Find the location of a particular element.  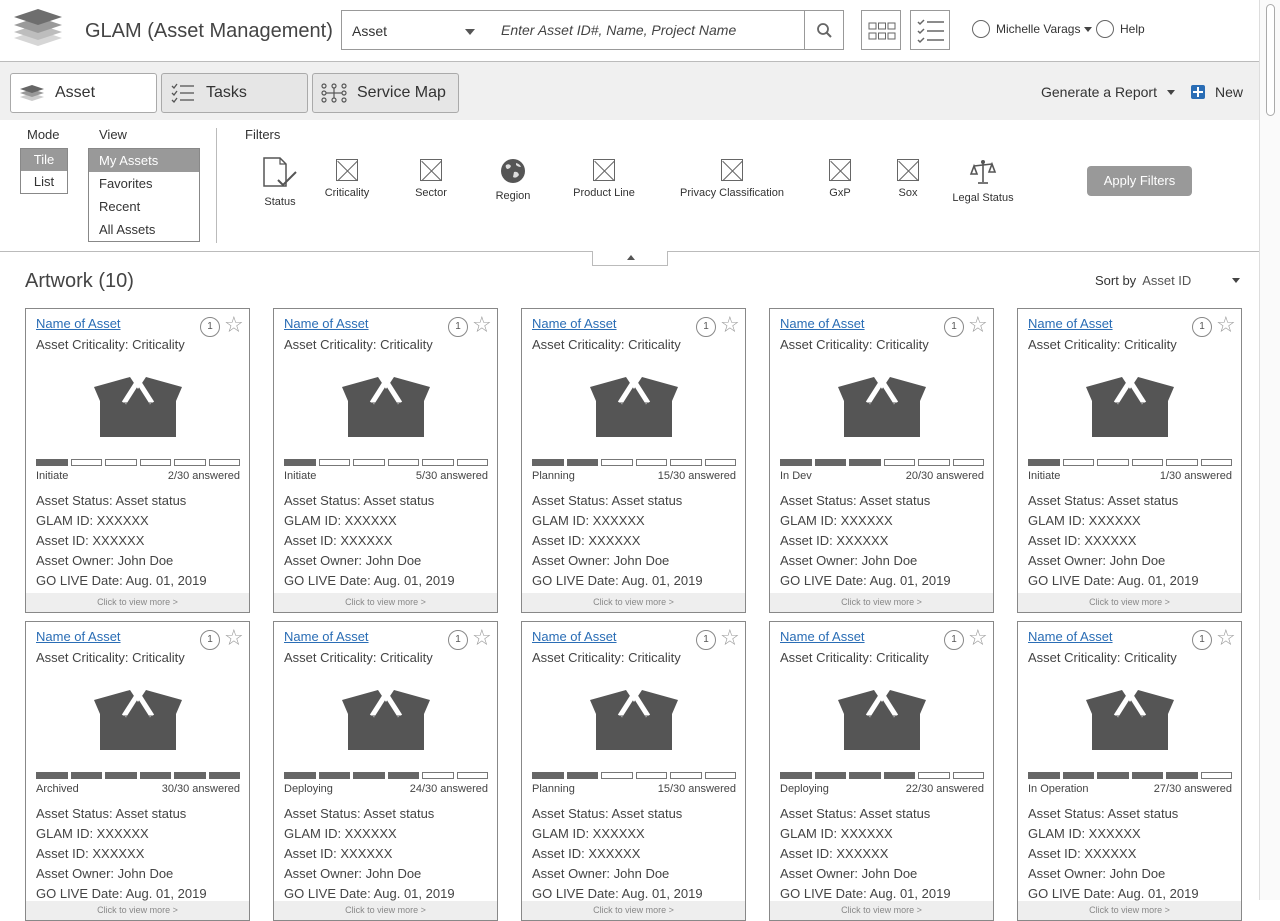

progress-bar is located at coordinates (1130, 462).